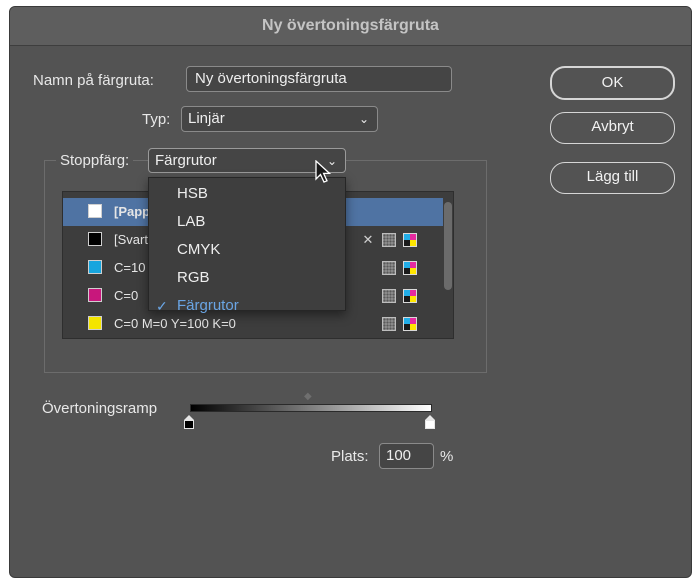 The height and width of the screenshot is (584, 700). What do you see at coordinates (279, 119) in the screenshot?
I see `type-select: Linjär ⌄` at bounding box center [279, 119].